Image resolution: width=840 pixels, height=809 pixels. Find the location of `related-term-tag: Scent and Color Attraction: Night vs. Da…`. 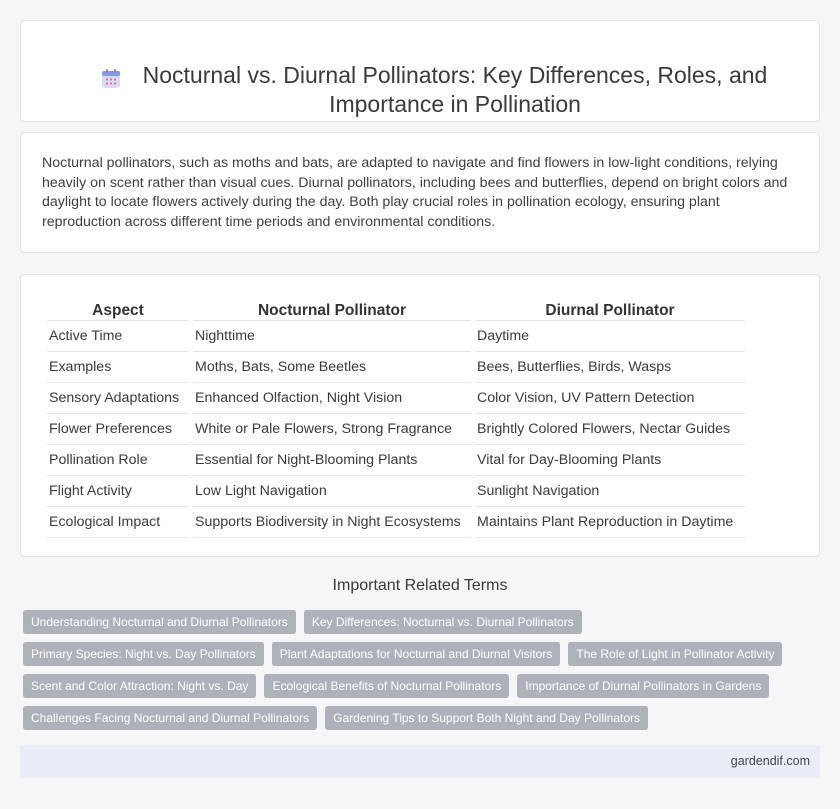

related-term-tag: Scent and Color Attraction: Night vs. Da… is located at coordinates (140, 686).